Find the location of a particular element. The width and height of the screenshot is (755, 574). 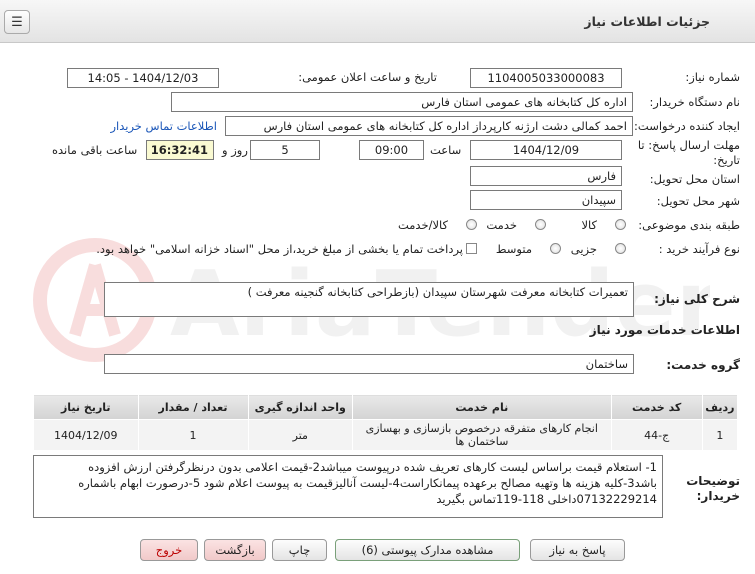

exit-button: خروج is located at coordinates (169, 550).